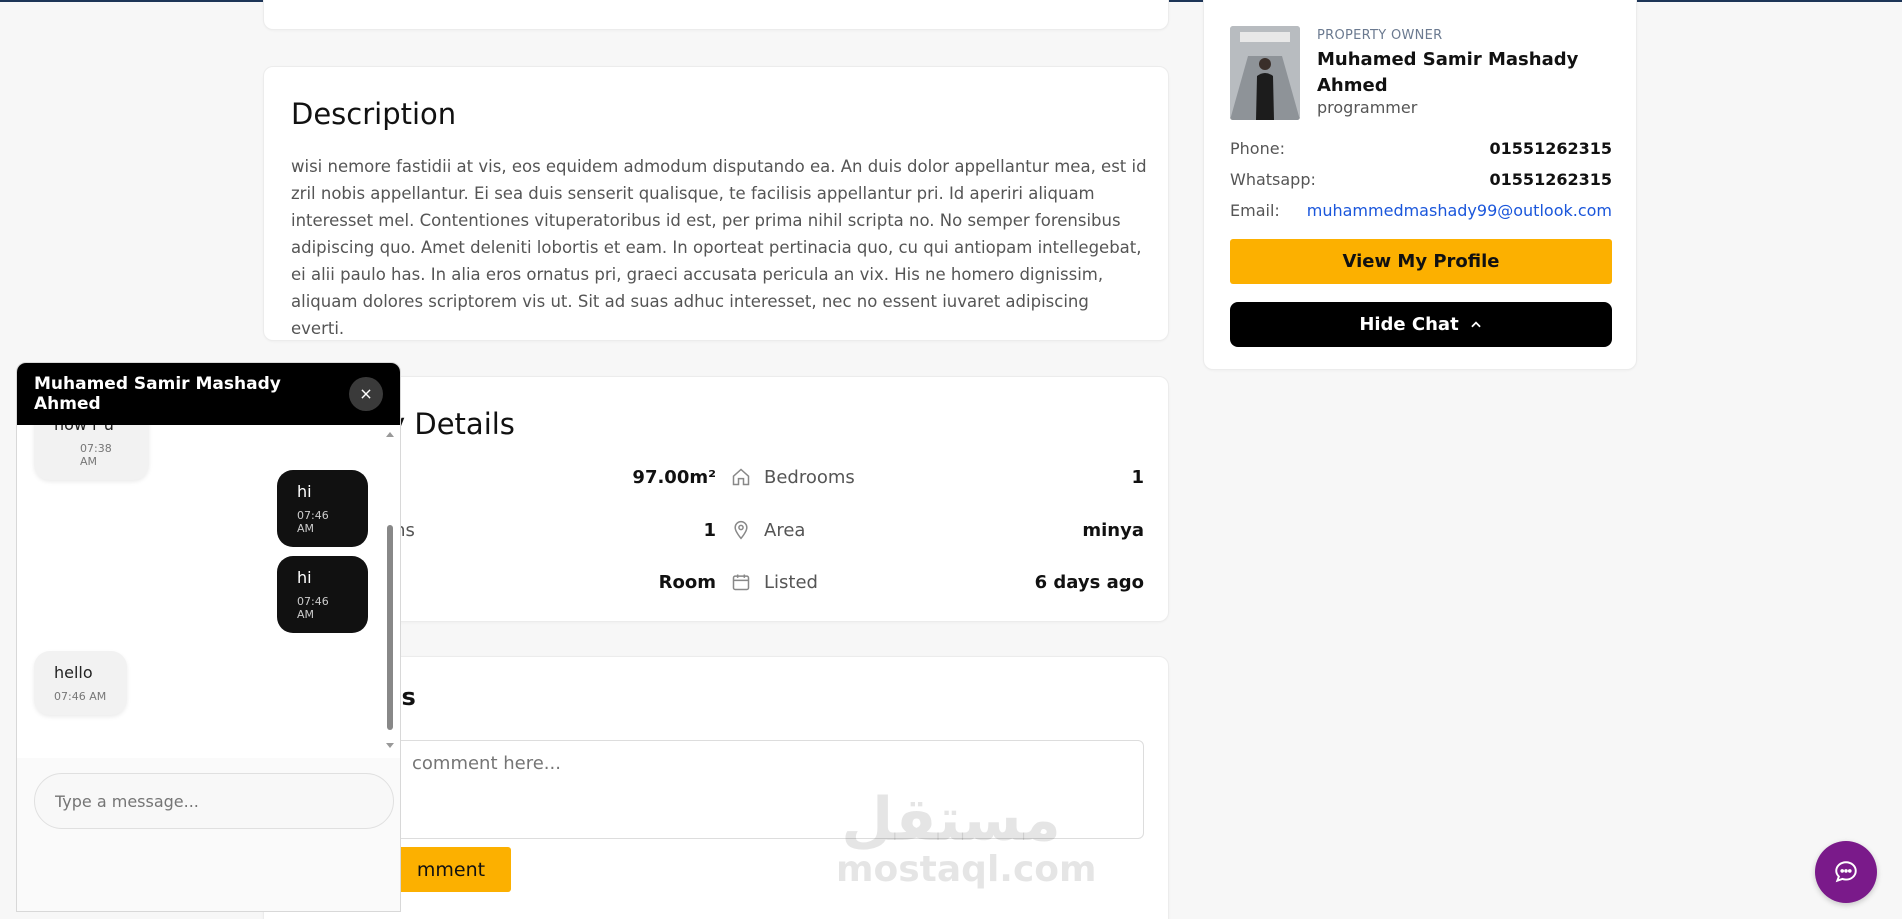  What do you see at coordinates (1421, 148) in the screenshot?
I see `owner-phone-row: Phone: 01551262315` at bounding box center [1421, 148].